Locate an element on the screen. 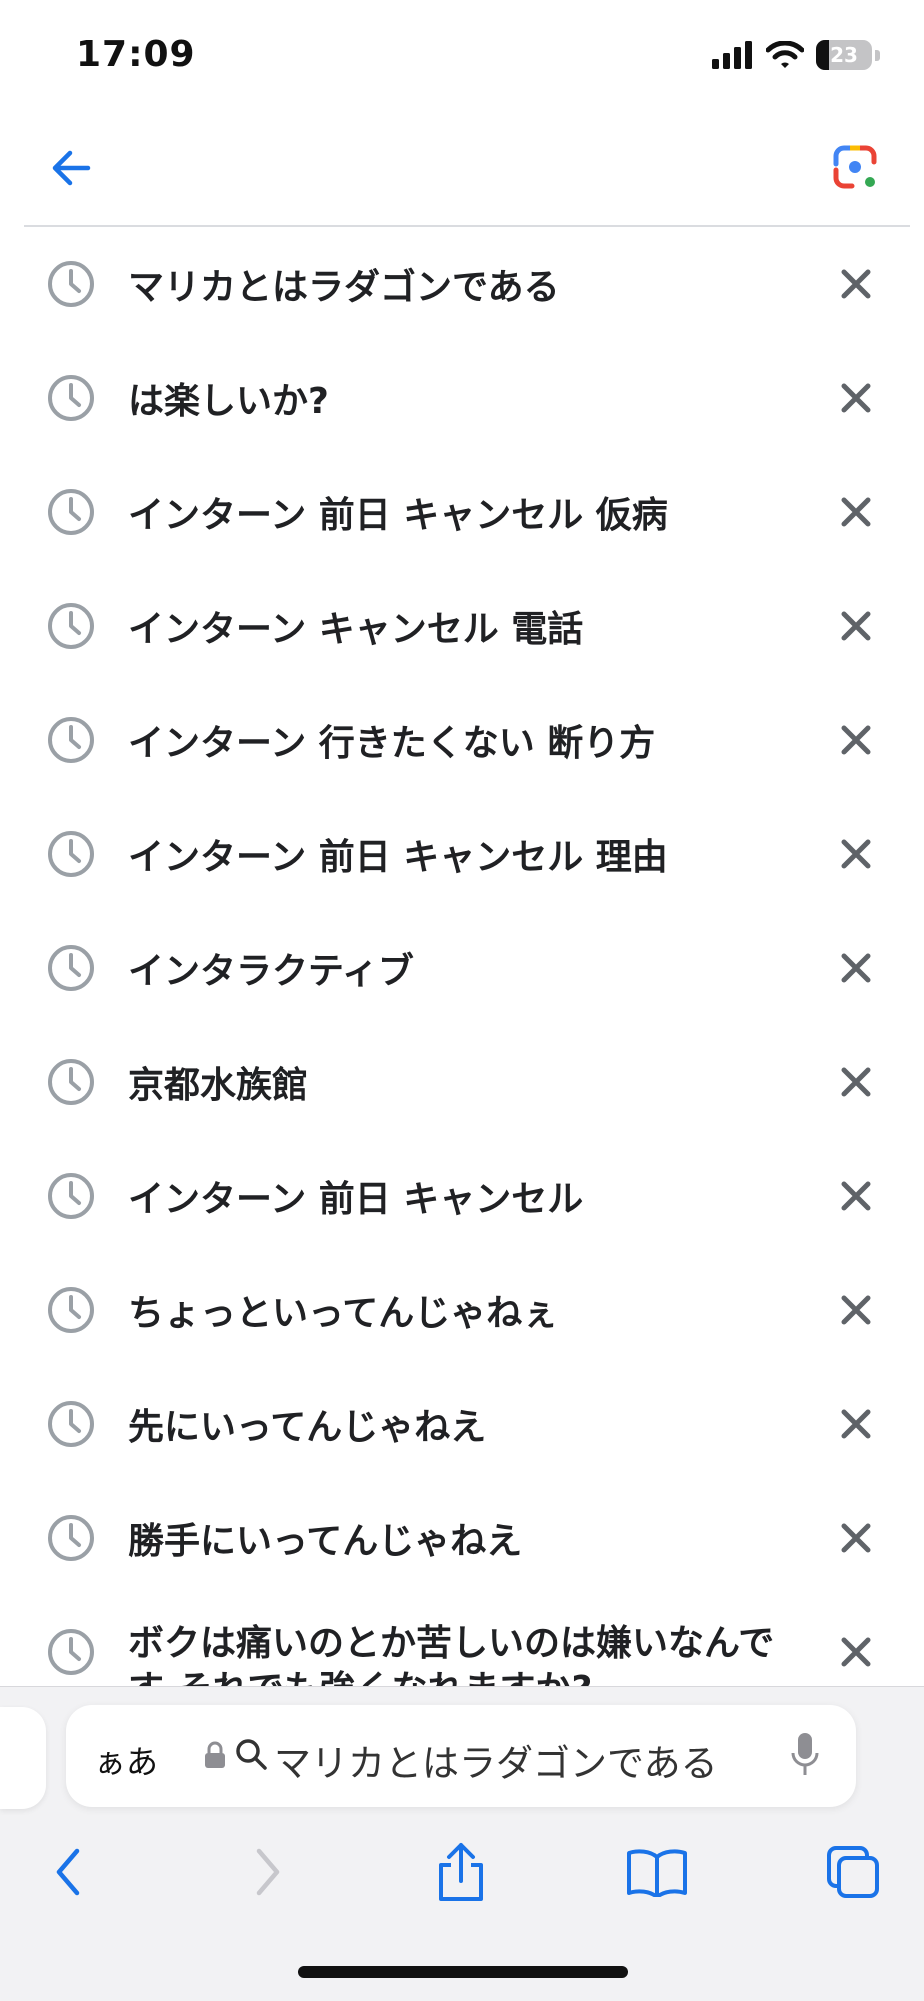  share-icon is located at coordinates (461, 1872).